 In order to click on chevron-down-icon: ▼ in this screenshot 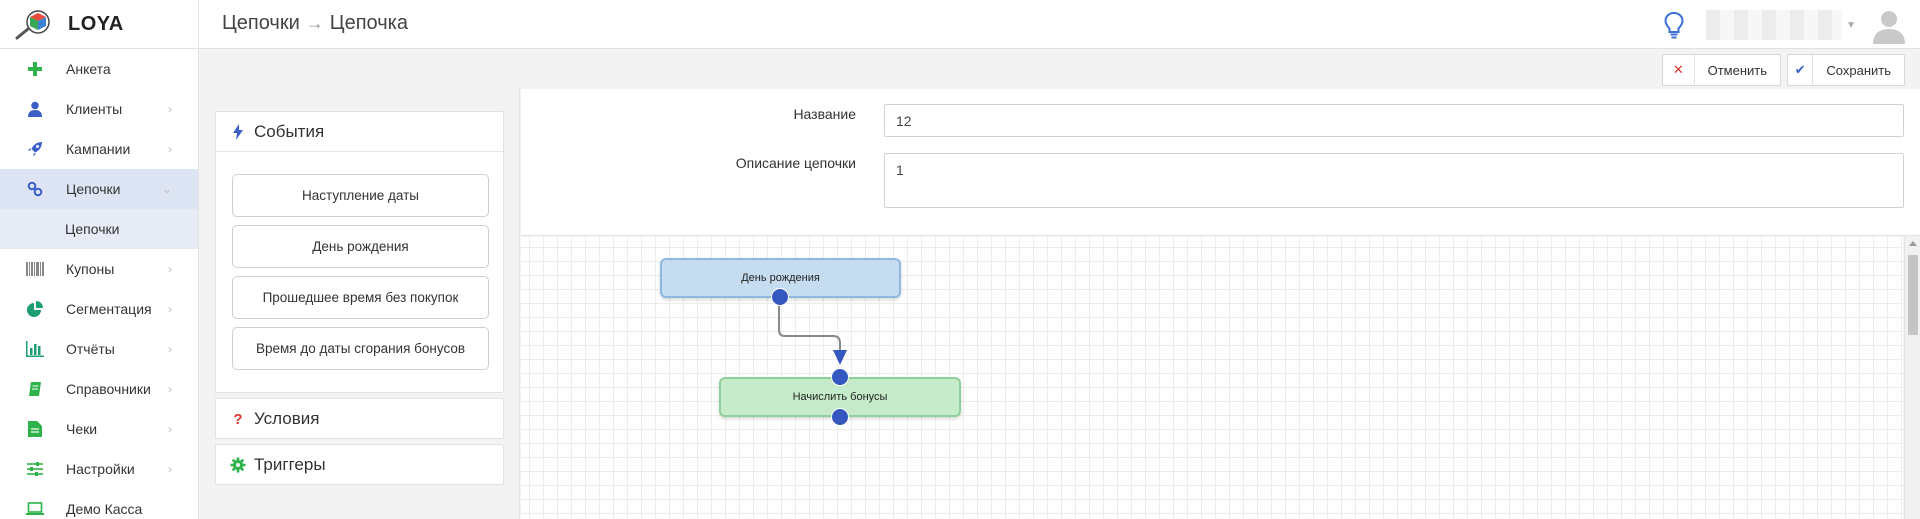, I will do `click(1851, 25)`.